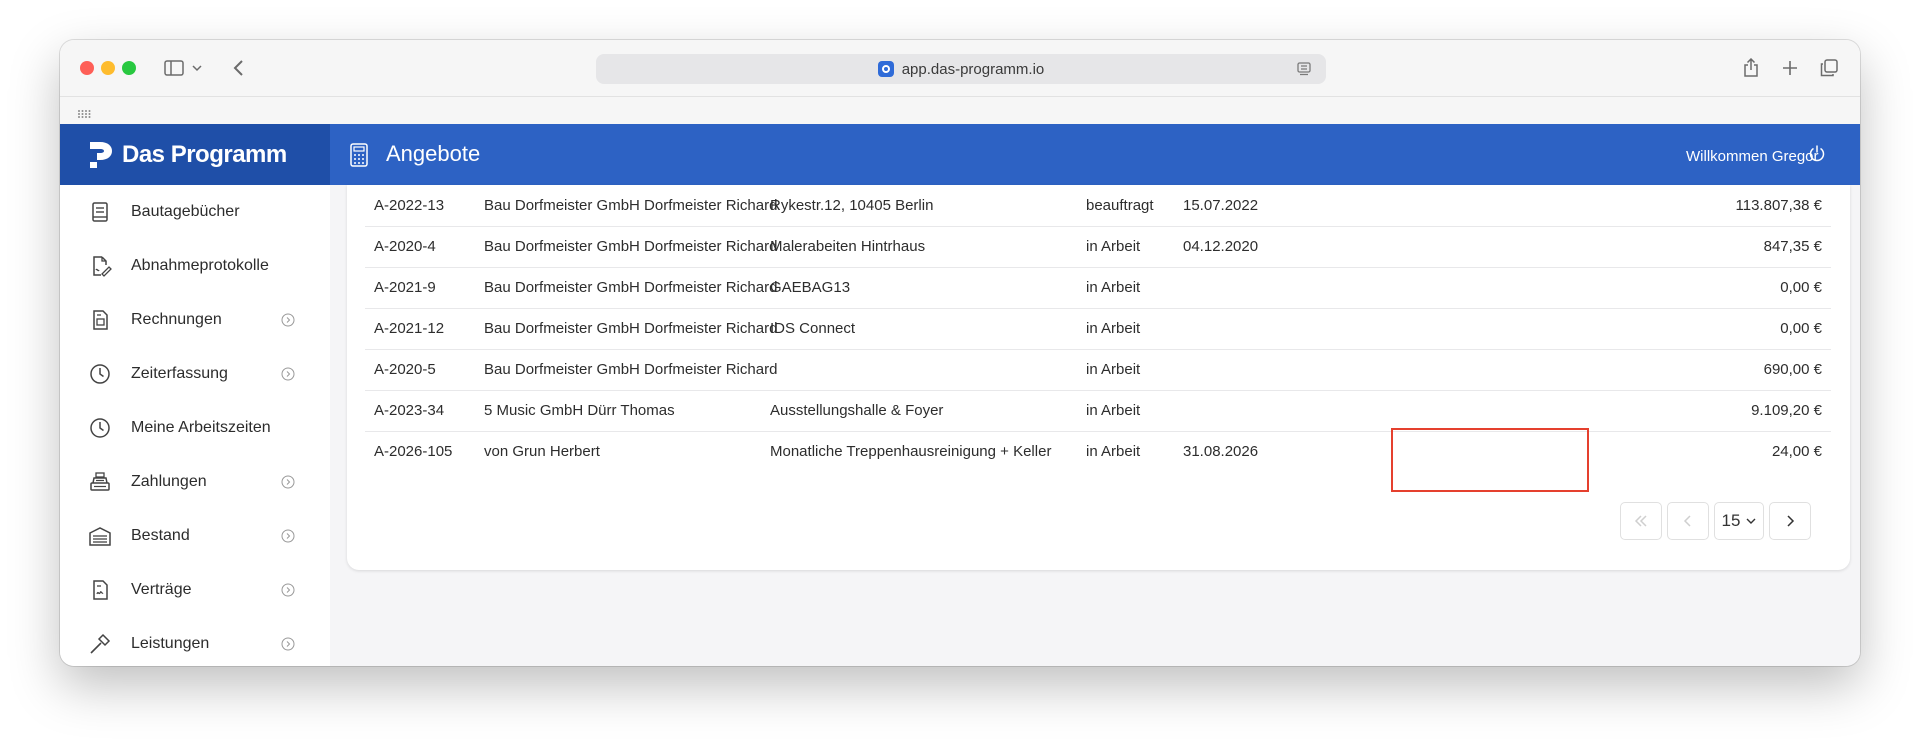 The height and width of the screenshot is (745, 1920). What do you see at coordinates (100, 320) in the screenshot?
I see `invoice-icon` at bounding box center [100, 320].